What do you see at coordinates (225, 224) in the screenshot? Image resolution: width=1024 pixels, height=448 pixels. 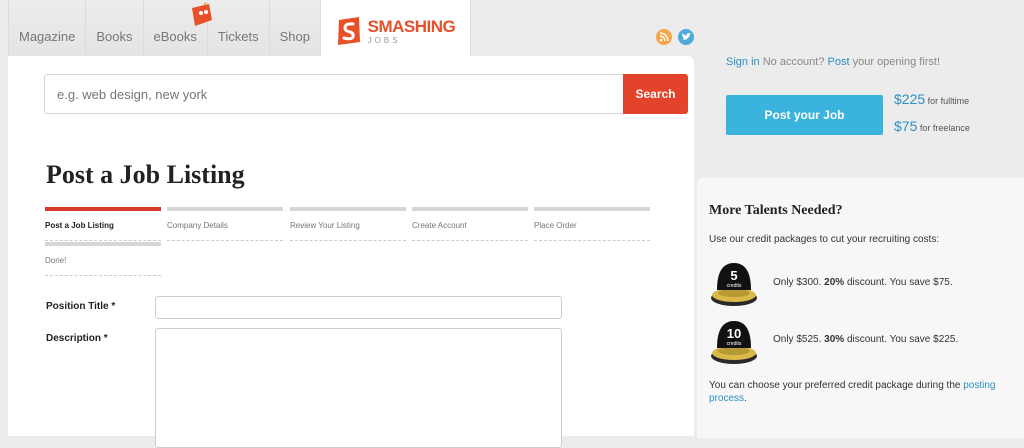 I see `step-company-details: Company Details` at bounding box center [225, 224].